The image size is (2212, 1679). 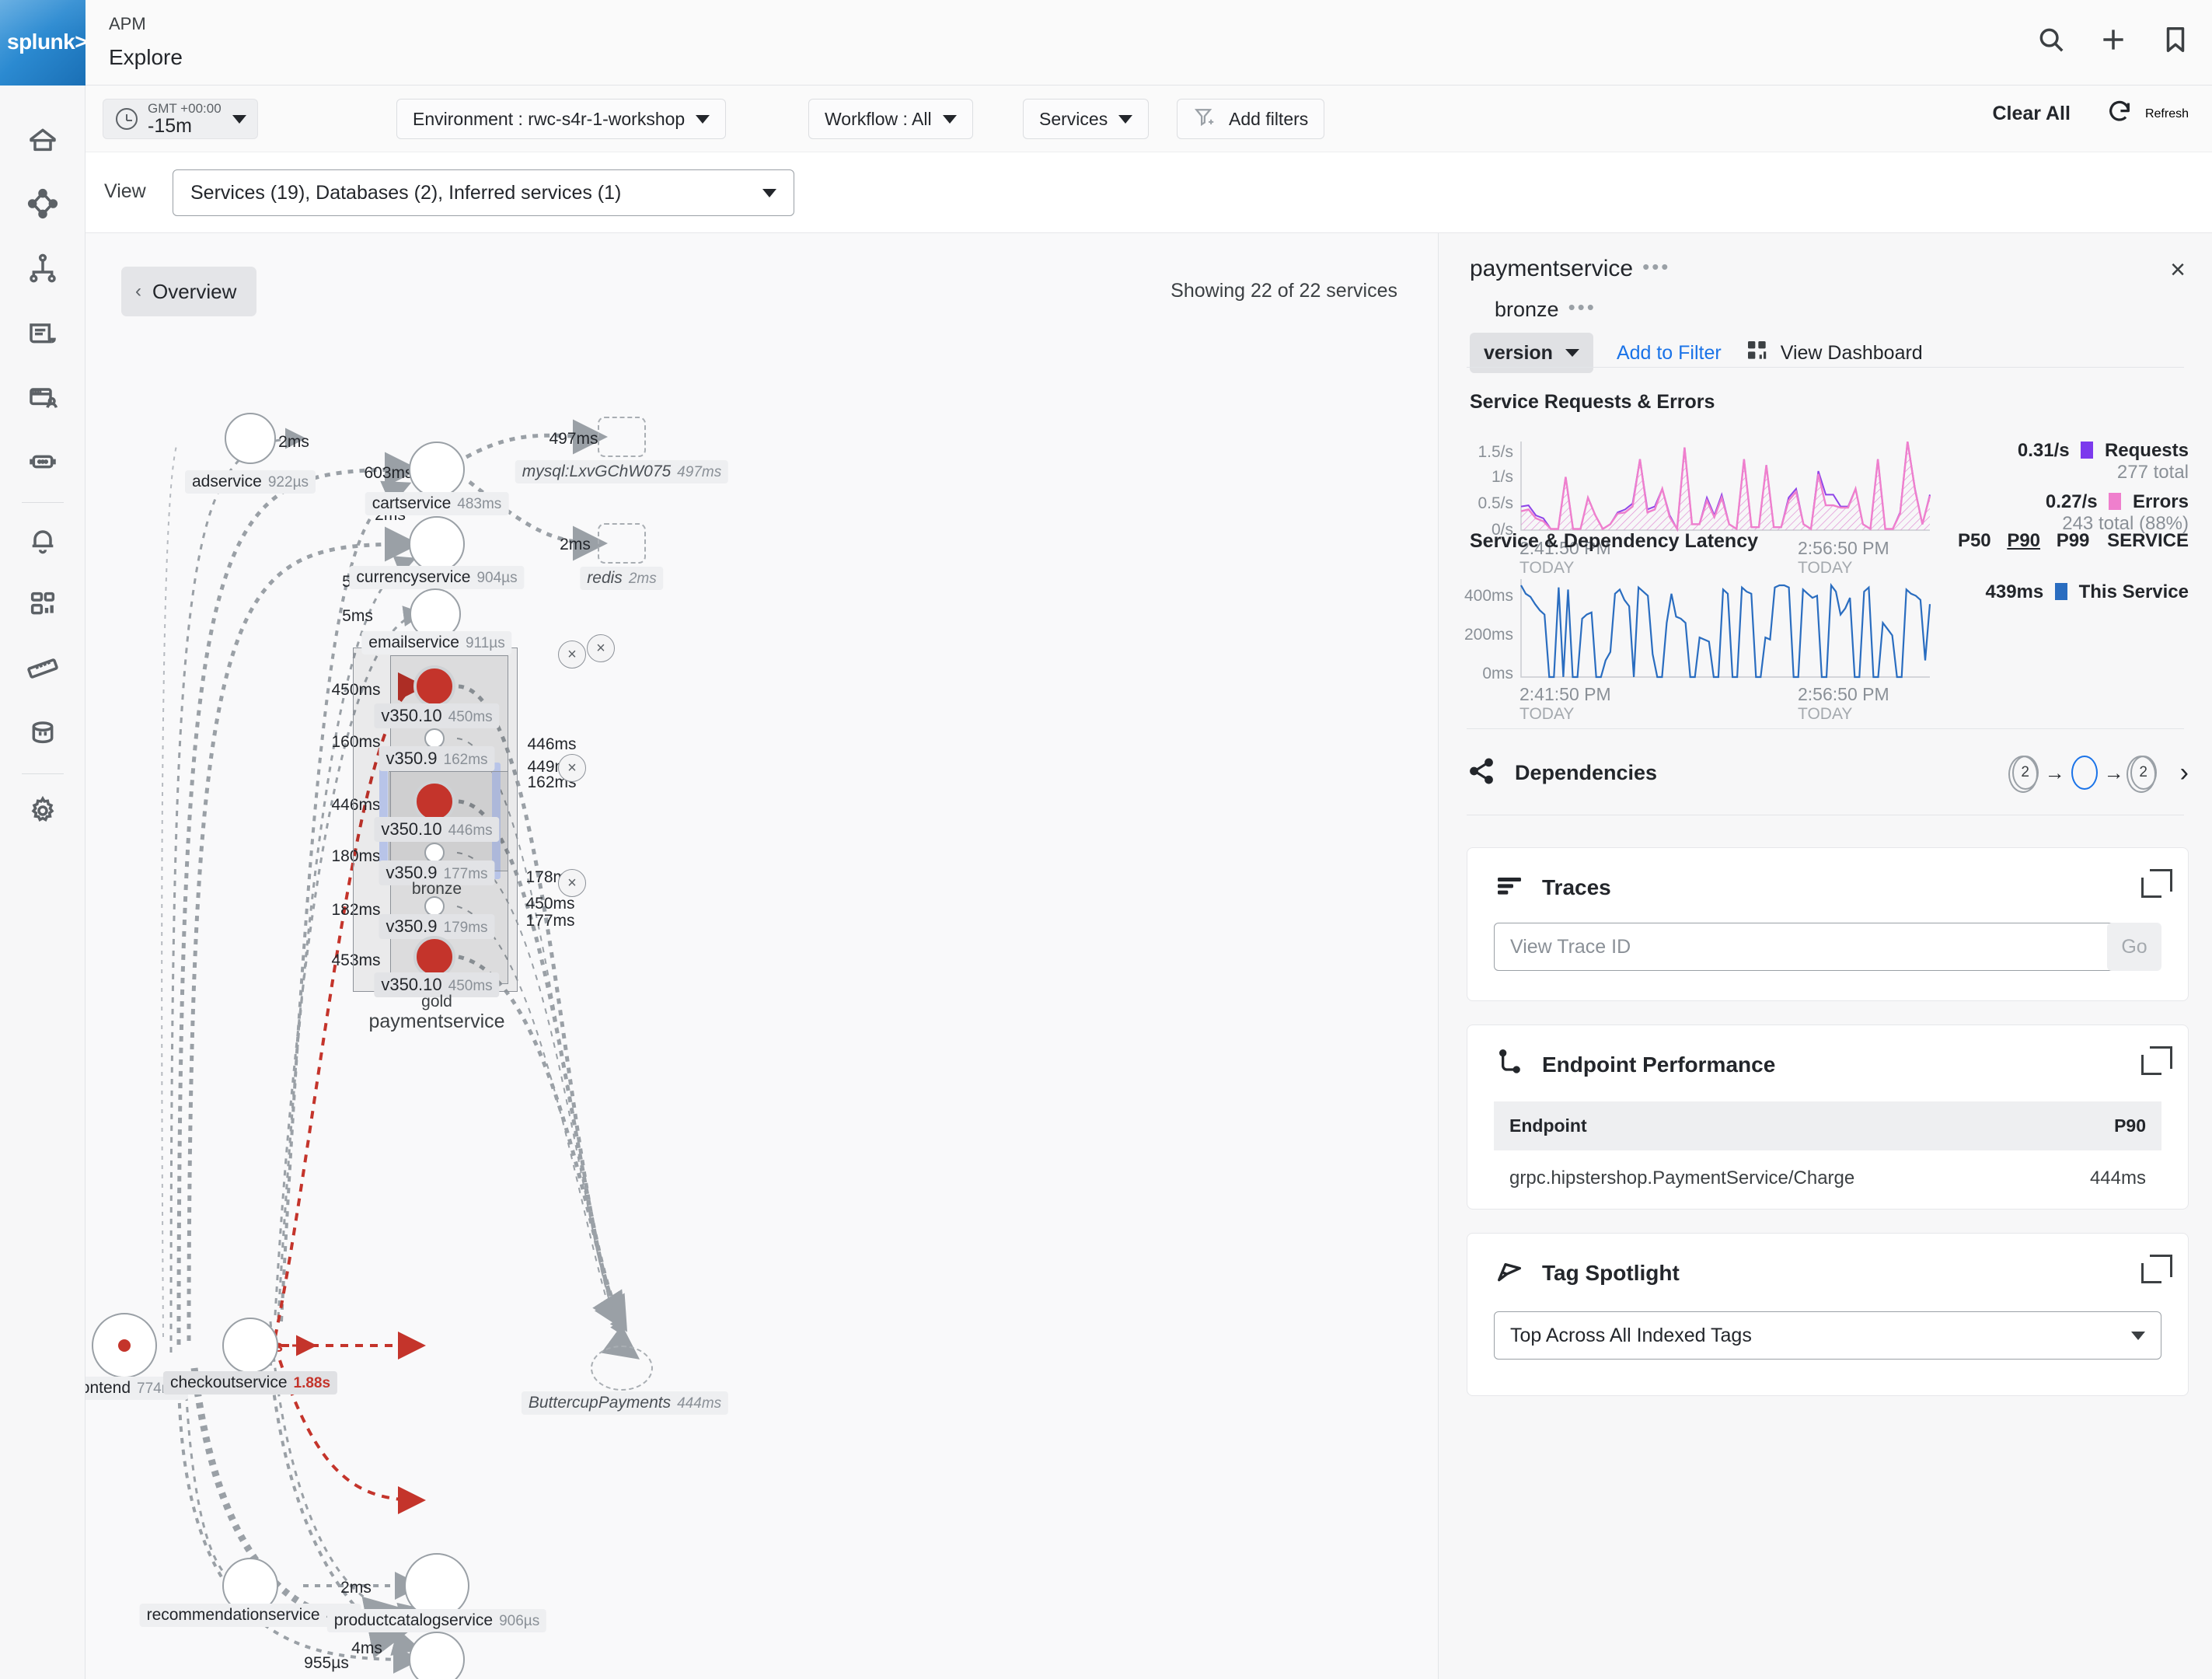 What do you see at coordinates (2113, 41) in the screenshot?
I see `plus-icon` at bounding box center [2113, 41].